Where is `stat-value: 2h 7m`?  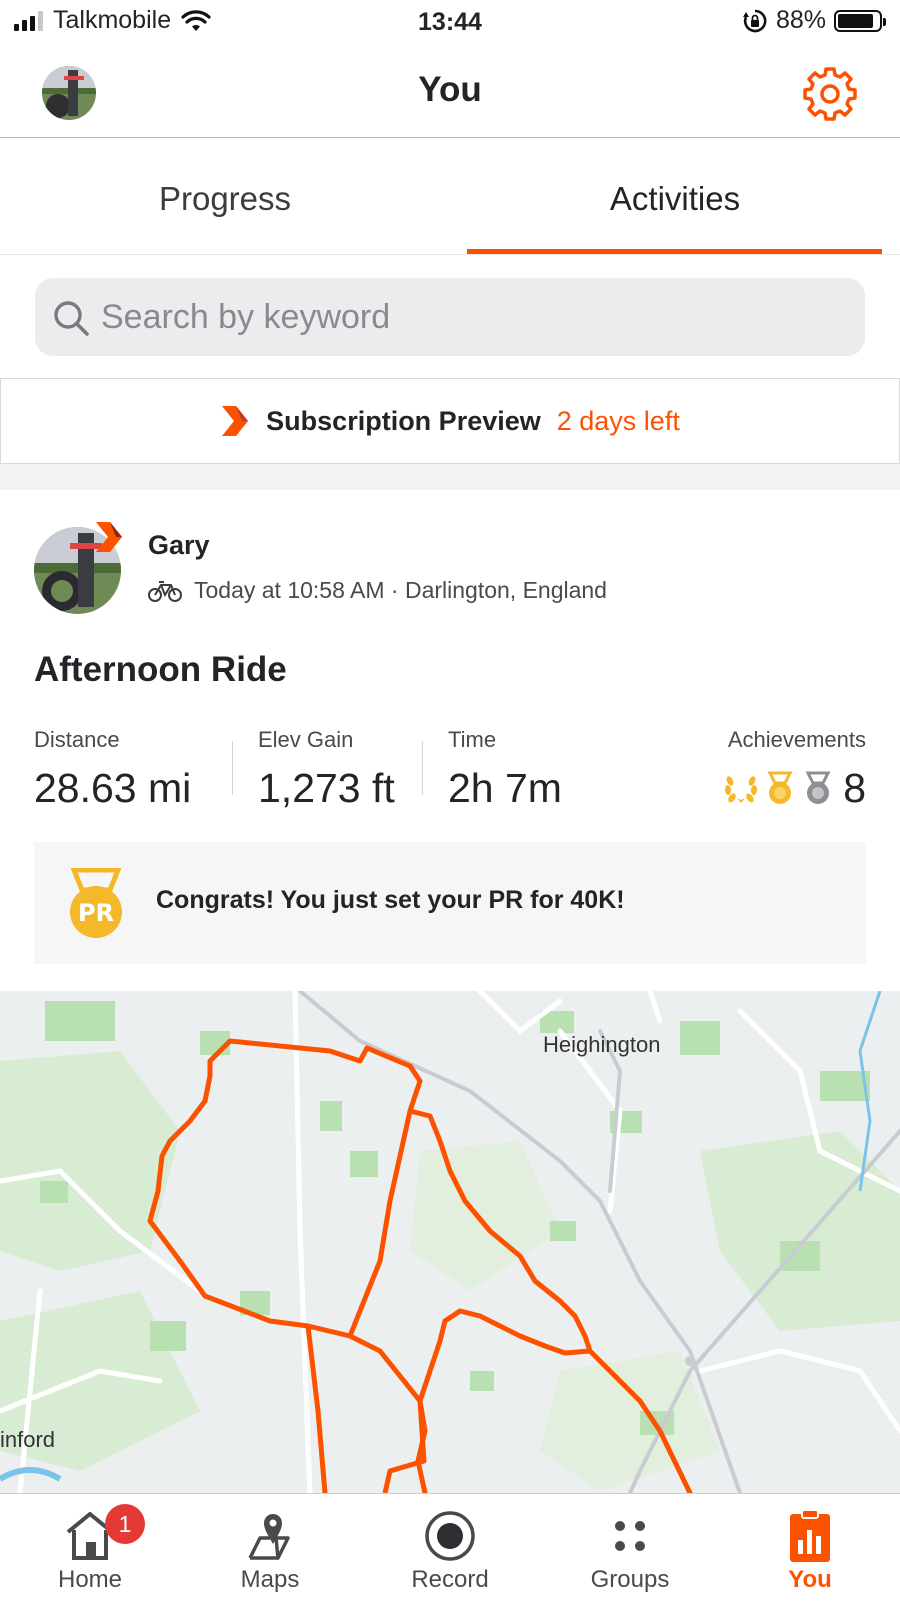 stat-value: 2h 7m is located at coordinates (505, 788).